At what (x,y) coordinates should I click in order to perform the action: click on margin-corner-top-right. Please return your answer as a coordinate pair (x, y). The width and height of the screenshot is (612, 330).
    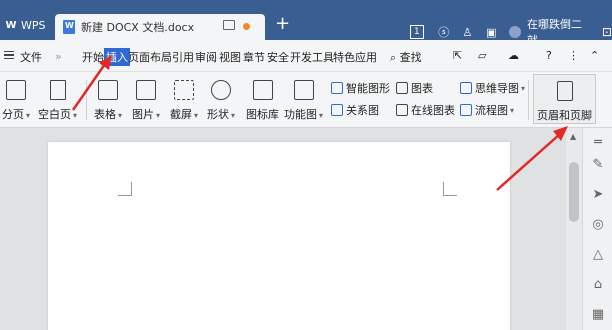
    Looking at the image, I should click on (450, 189).